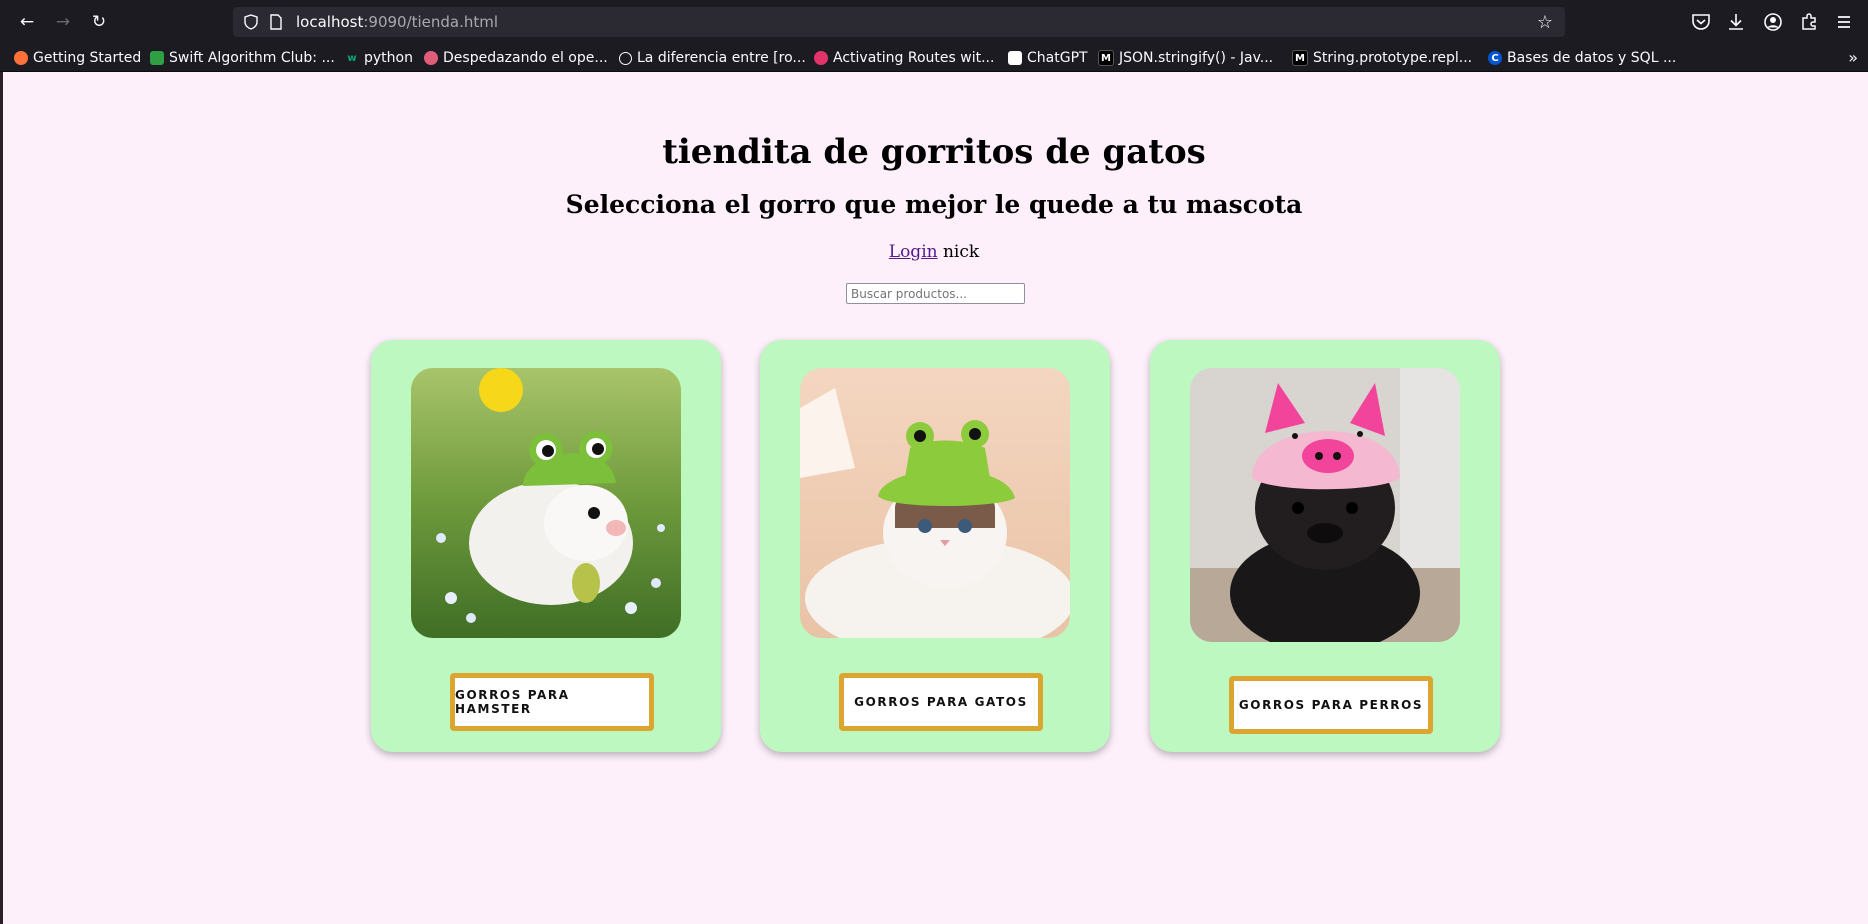  I want to click on url-text: localhost:9090/tienda.html, so click(397, 22).